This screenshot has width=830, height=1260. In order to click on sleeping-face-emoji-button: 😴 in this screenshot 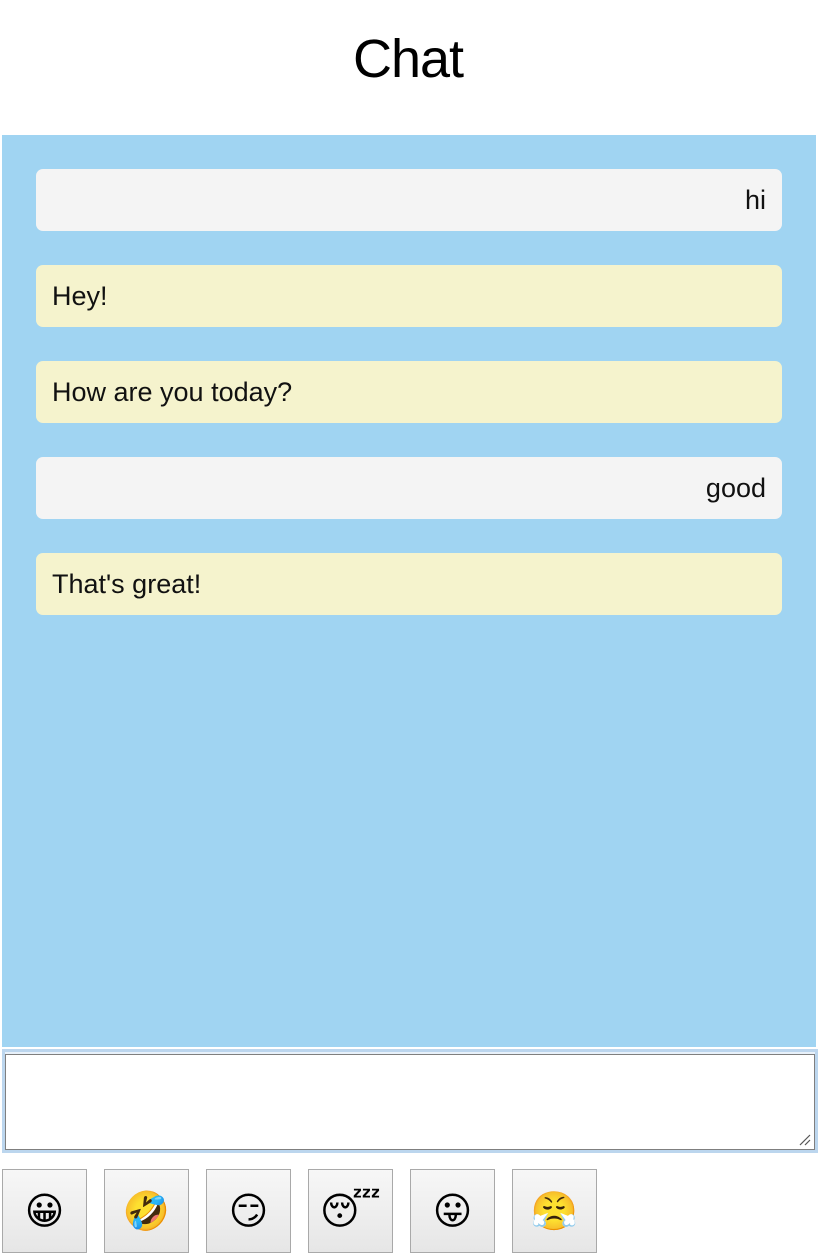, I will do `click(350, 1211)`.